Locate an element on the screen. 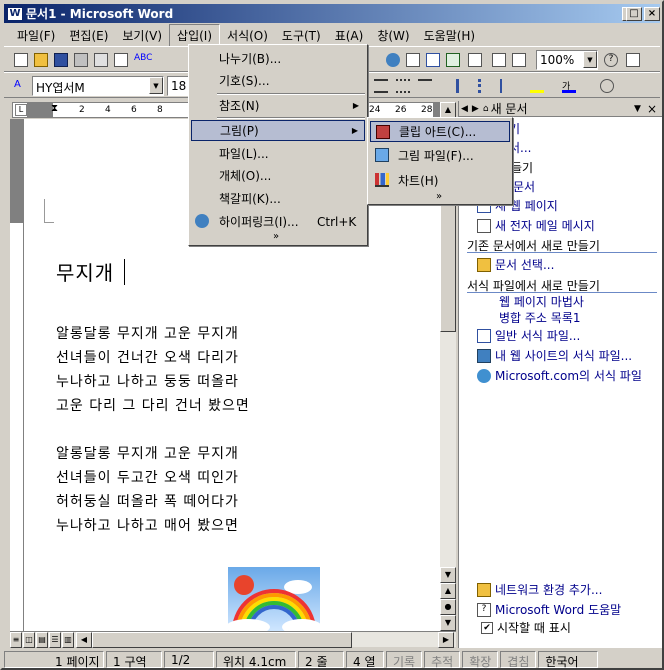 The width and height of the screenshot is (664, 670). scroll-thumb is located at coordinates (448, 267).